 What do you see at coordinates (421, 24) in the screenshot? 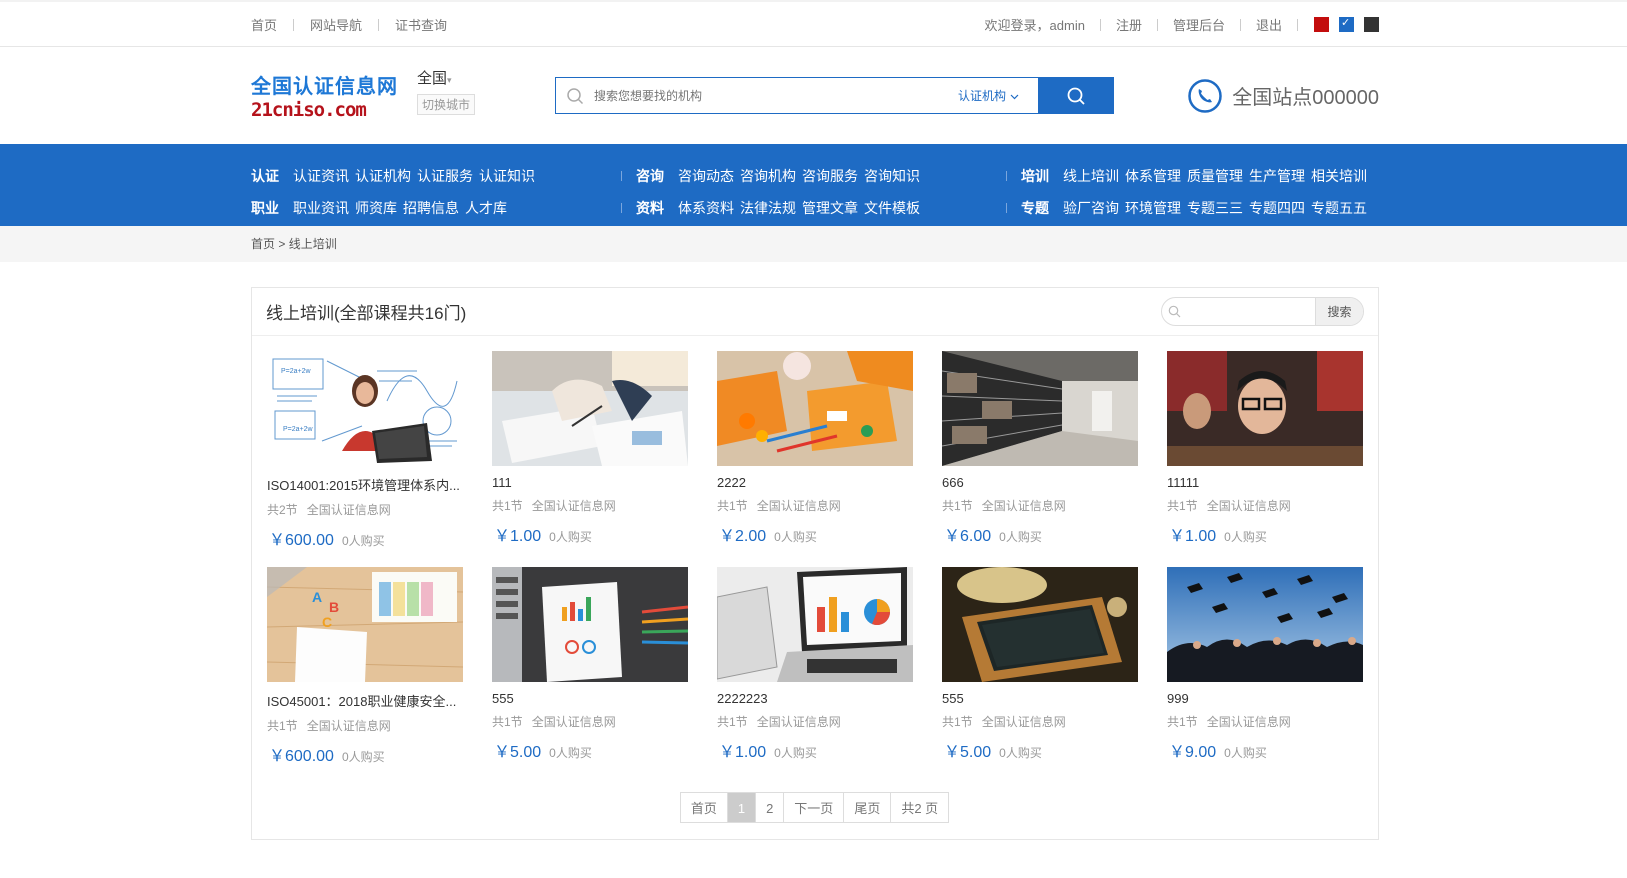
I see `top-link-cert-query: 证书查询` at bounding box center [421, 24].